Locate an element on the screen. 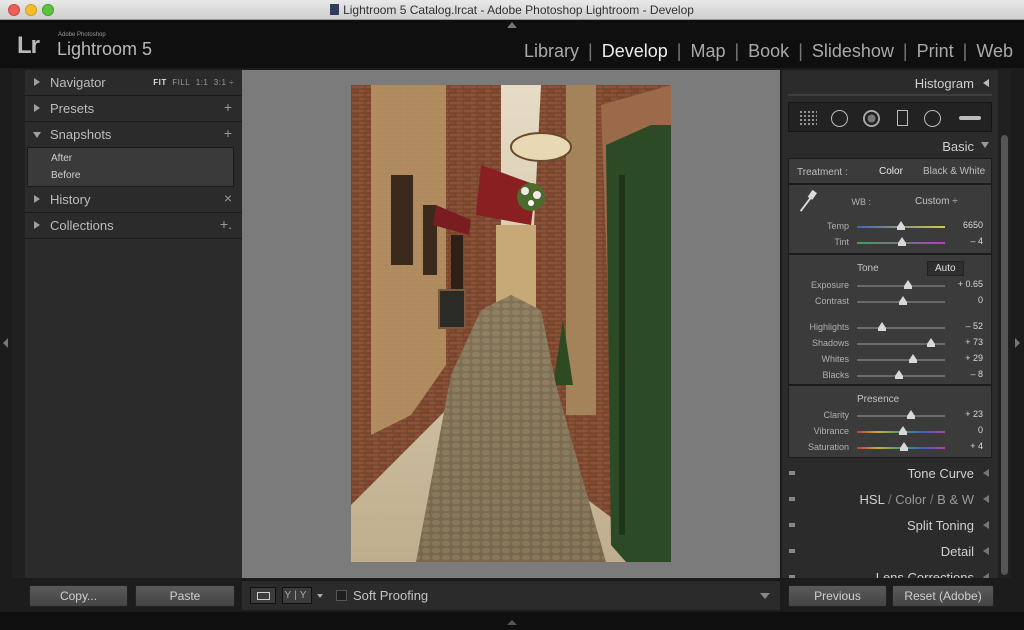 The width and height of the screenshot is (1024, 630). lightroom-logo: Lr is located at coordinates (28, 45).